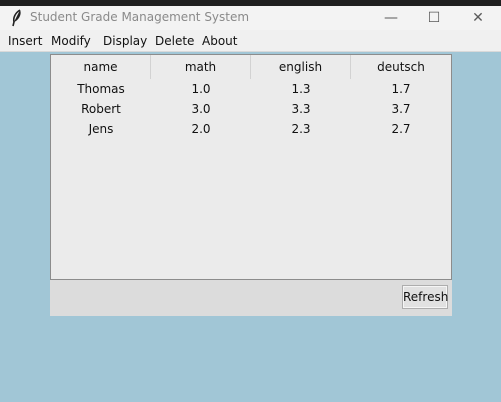 The height and width of the screenshot is (402, 501). Describe the element at coordinates (301, 129) in the screenshot. I see `cell-english: 2.3` at that location.